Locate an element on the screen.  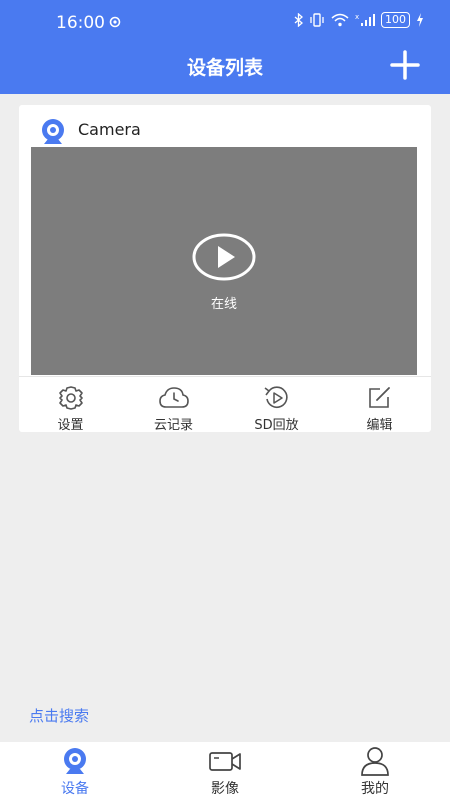
play-button is located at coordinates (224, 257).